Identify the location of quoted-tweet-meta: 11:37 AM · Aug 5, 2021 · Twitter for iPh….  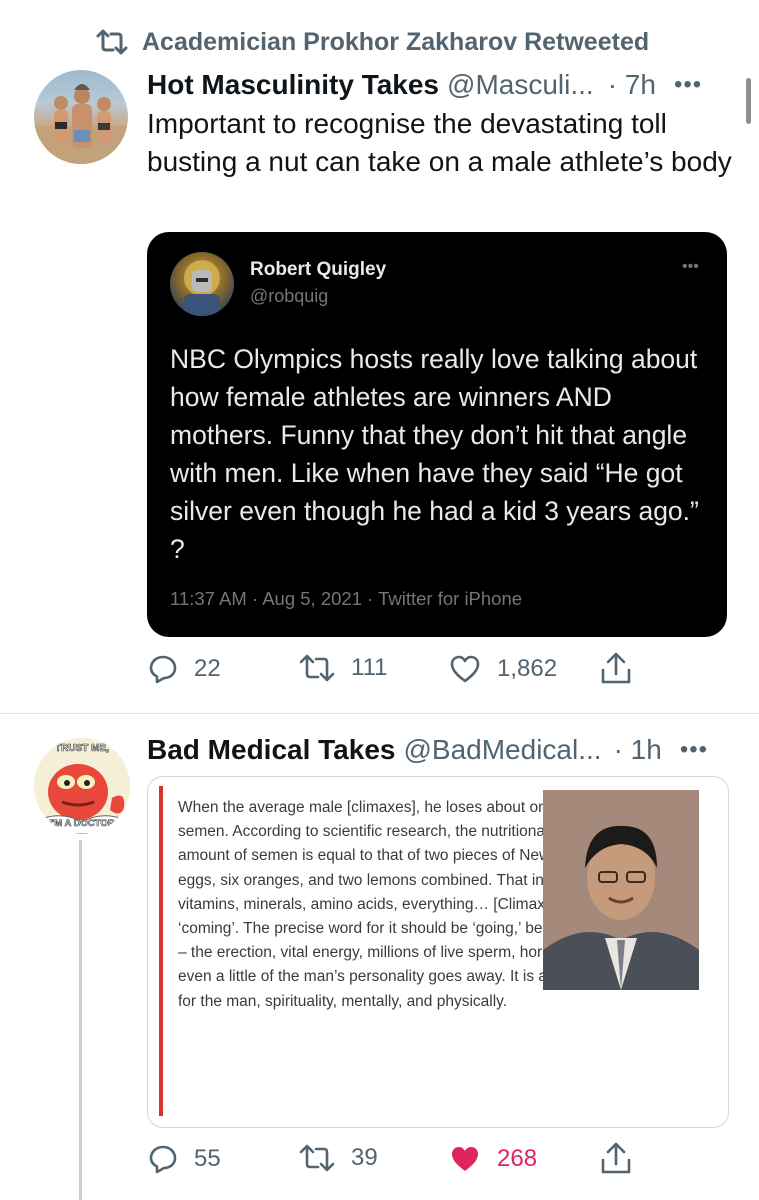
(346, 598).